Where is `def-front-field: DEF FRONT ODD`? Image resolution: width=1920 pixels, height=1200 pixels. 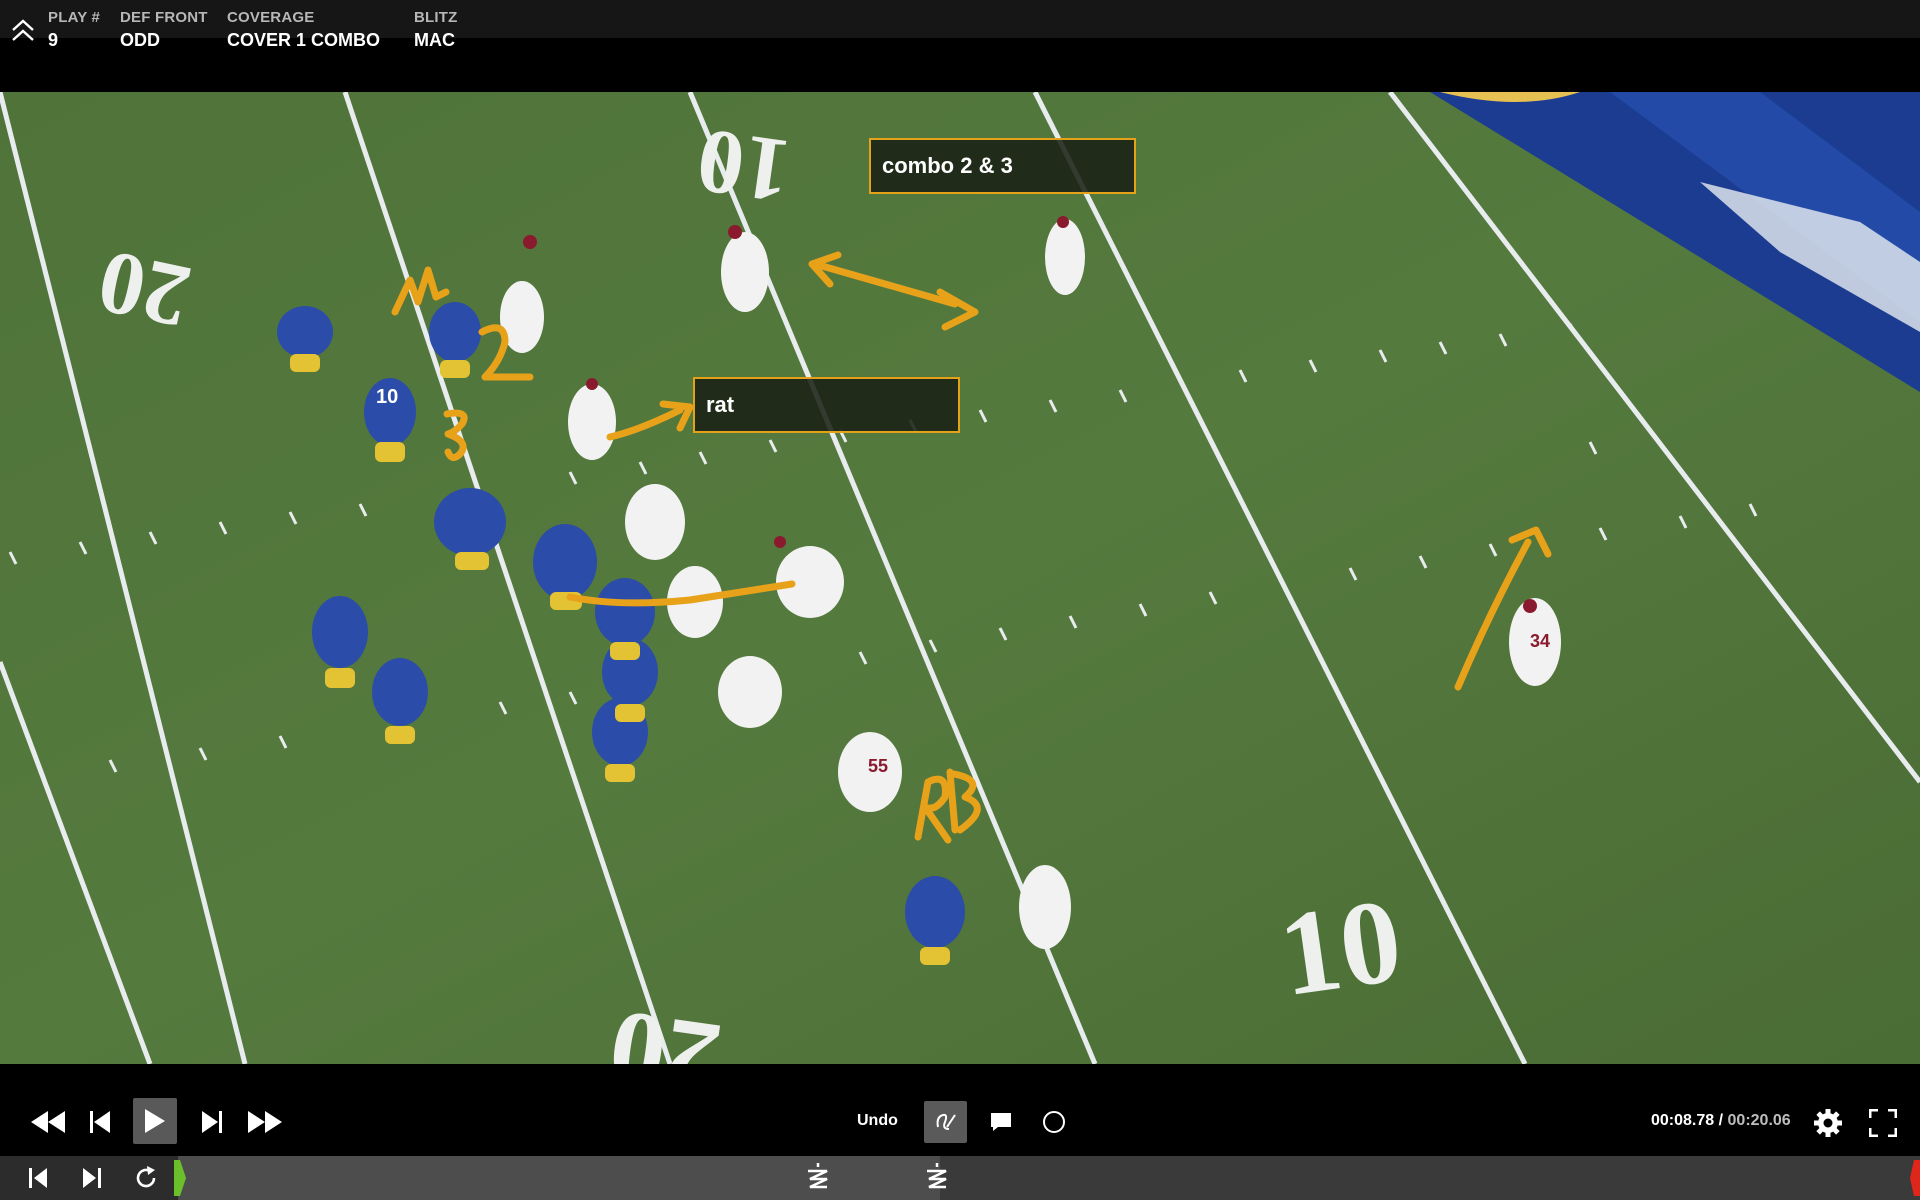 def-front-field: DEF FRONT ODD is located at coordinates (164, 30).